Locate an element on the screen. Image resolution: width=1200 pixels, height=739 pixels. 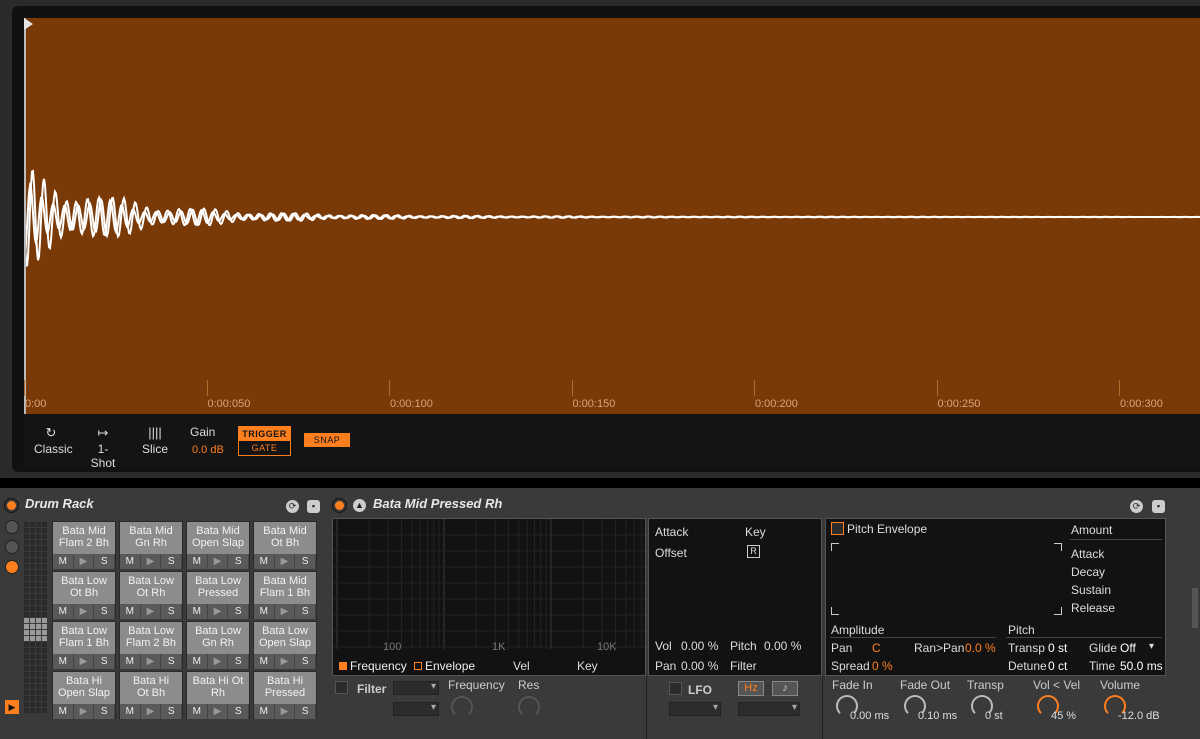
drum-pad: Bata Low Flam 2 Bh M ▶ S is located at coordinates (151, 645).